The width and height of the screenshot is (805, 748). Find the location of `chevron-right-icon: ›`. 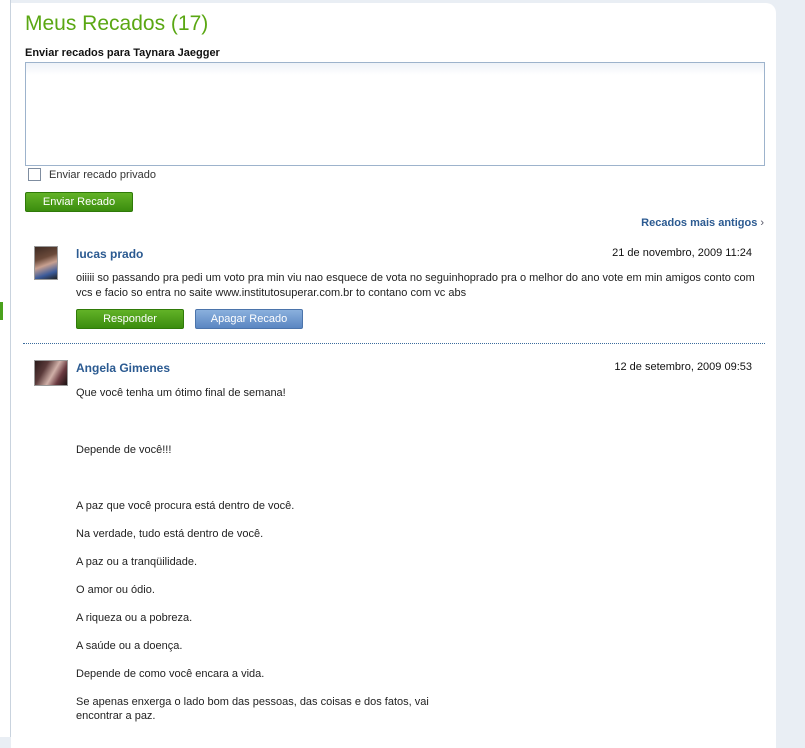

chevron-right-icon: › is located at coordinates (762, 223).